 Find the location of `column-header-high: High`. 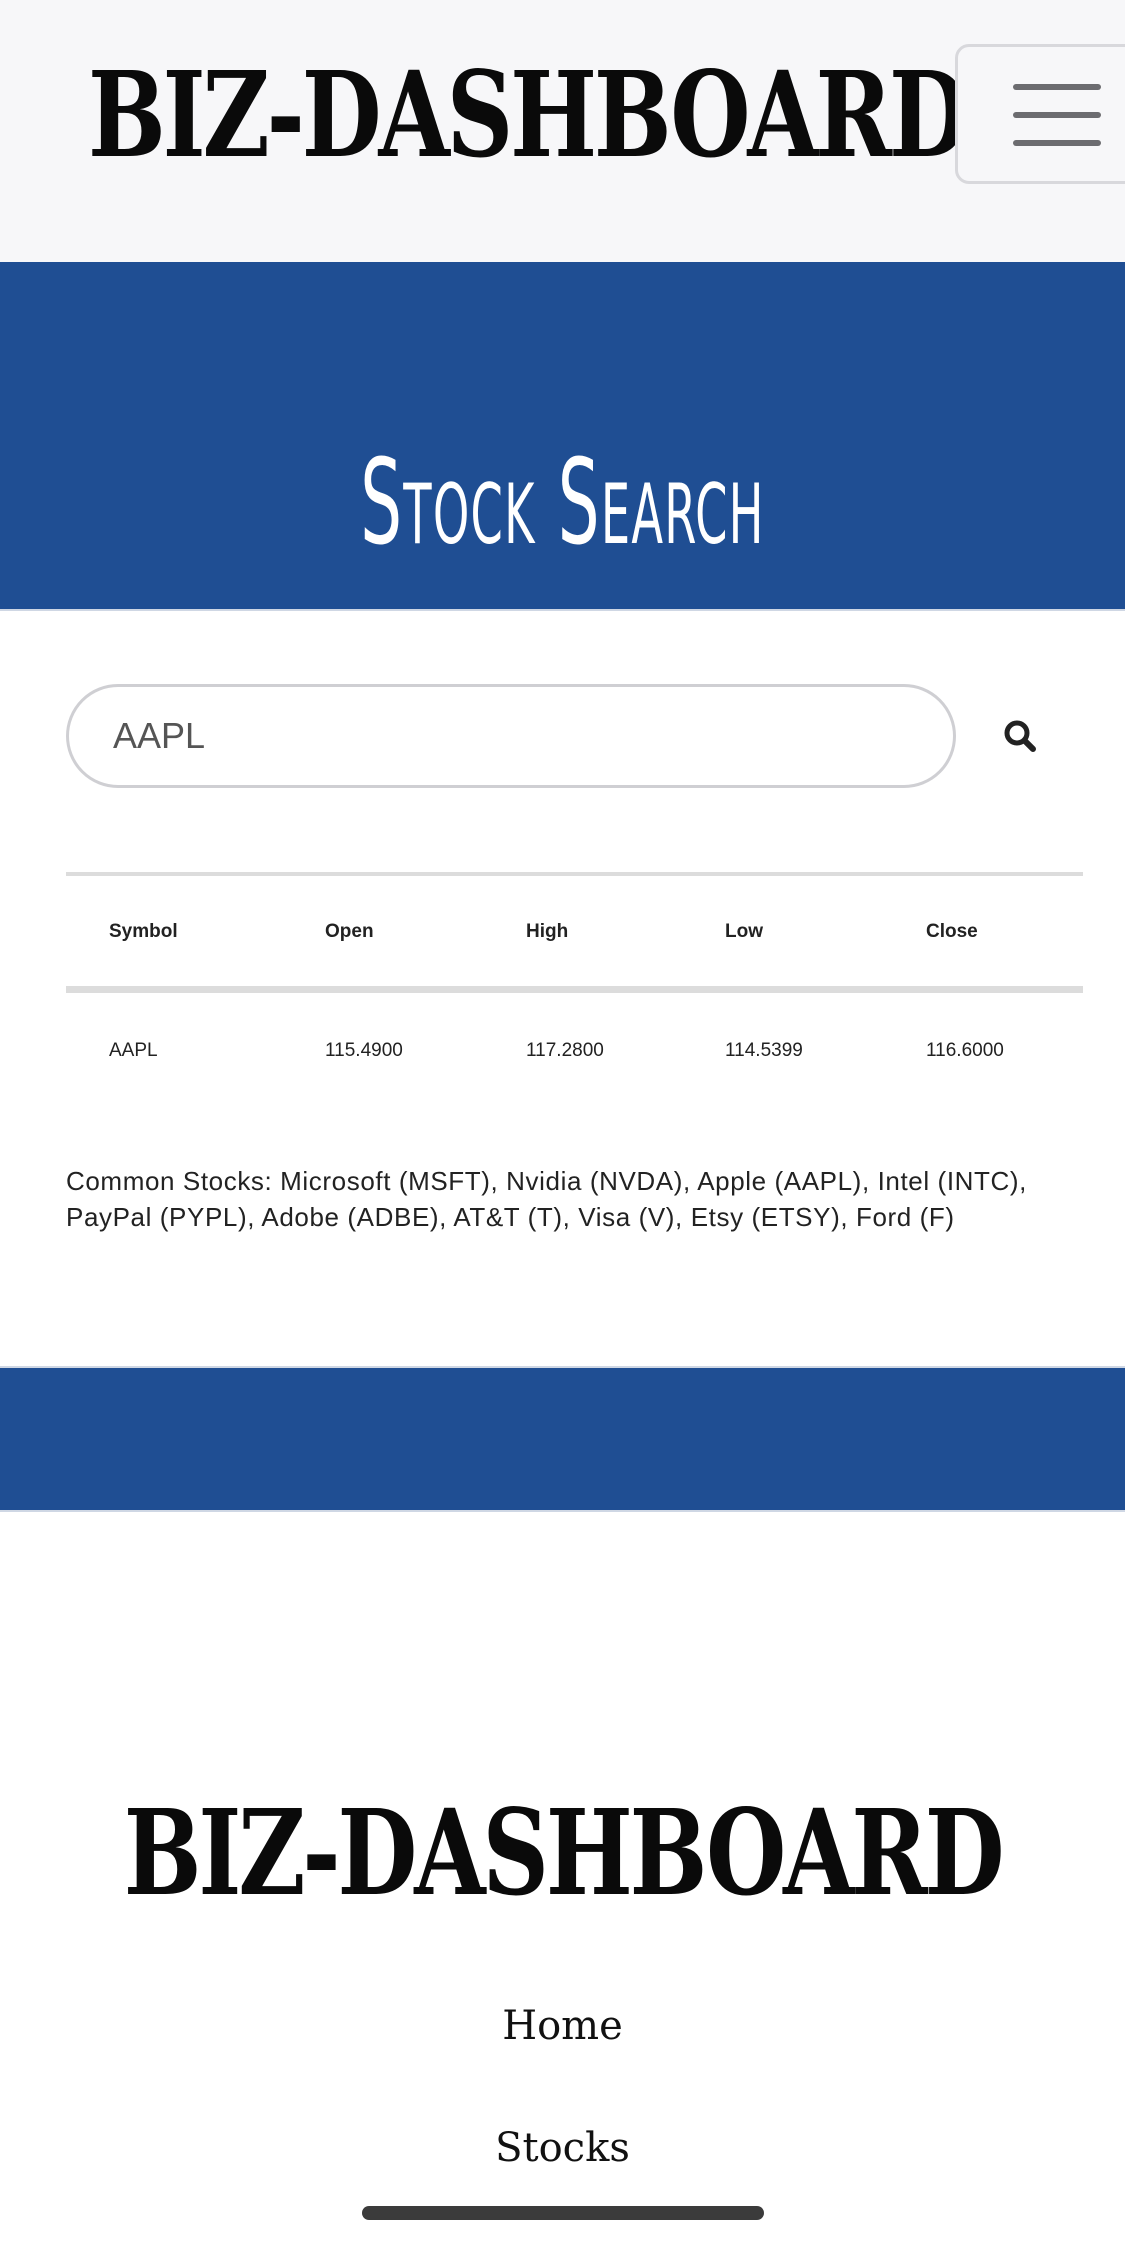

column-header-high: High is located at coordinates (547, 931).